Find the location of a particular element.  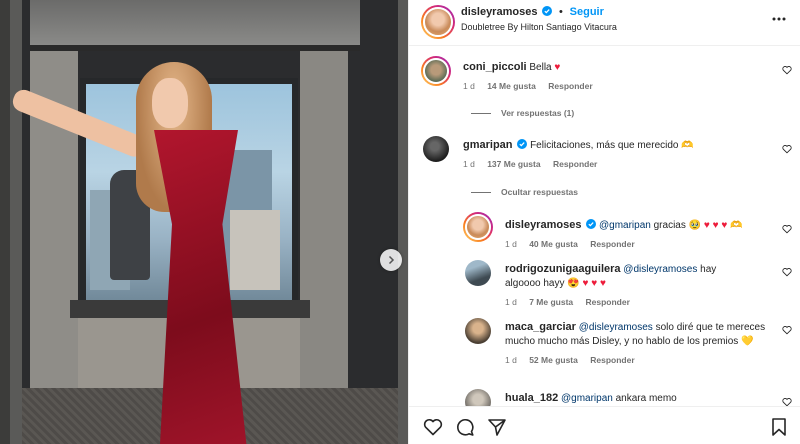

comment-likes: 14 Me gusta is located at coordinates (511, 86).